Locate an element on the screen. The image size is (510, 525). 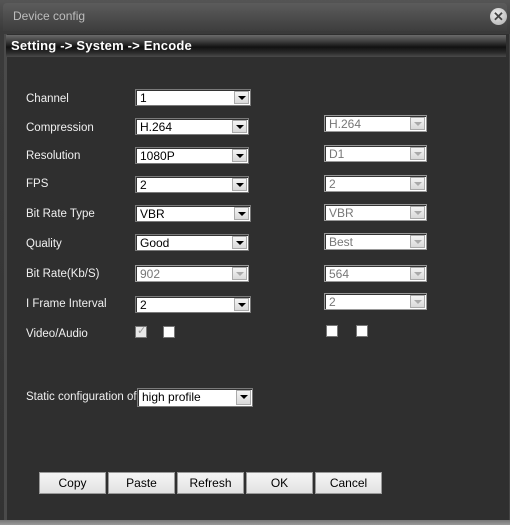
quality-main-select: Good is located at coordinates (192, 242).